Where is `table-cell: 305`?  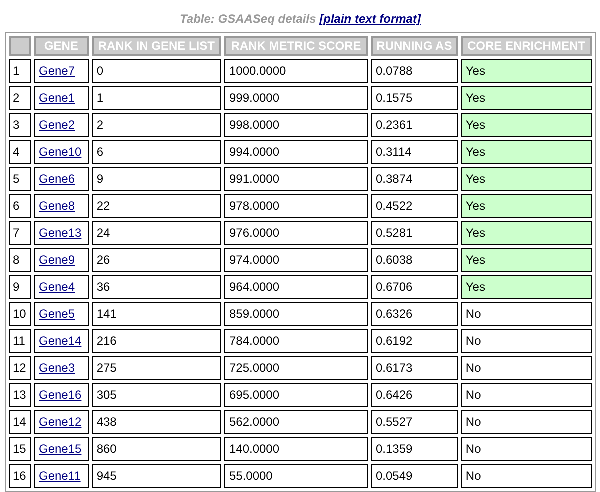
table-cell: 305 is located at coordinates (157, 395).